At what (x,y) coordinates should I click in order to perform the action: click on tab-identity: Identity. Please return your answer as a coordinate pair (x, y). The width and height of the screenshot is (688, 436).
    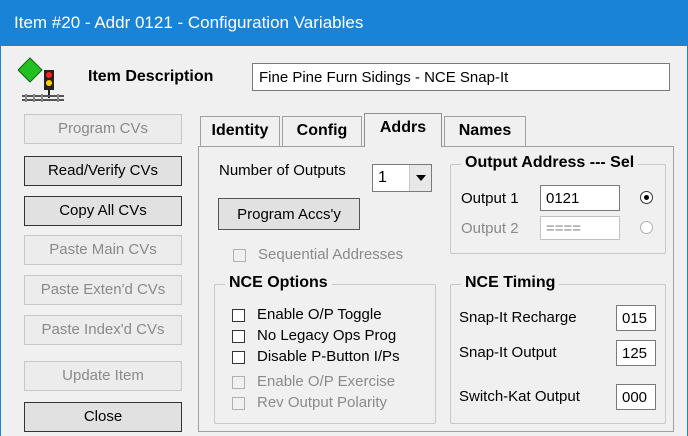
    Looking at the image, I should click on (240, 131).